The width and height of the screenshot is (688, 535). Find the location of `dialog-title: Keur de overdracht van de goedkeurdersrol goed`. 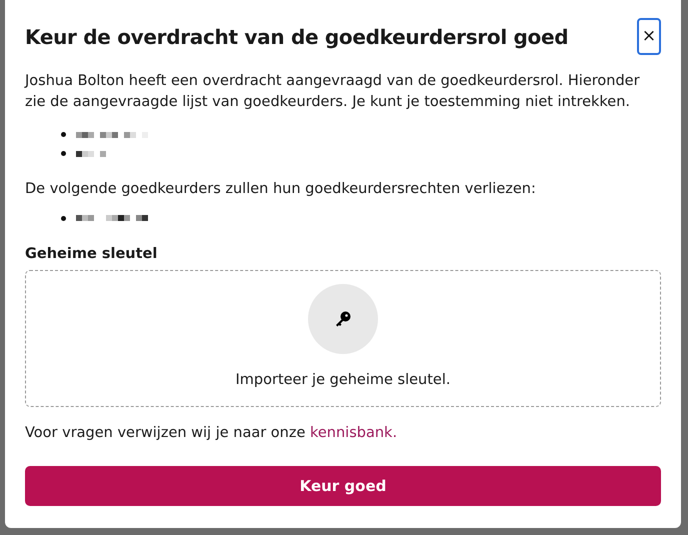

dialog-title: Keur de overdracht van de goedkeurdersrol goed is located at coordinates (296, 36).